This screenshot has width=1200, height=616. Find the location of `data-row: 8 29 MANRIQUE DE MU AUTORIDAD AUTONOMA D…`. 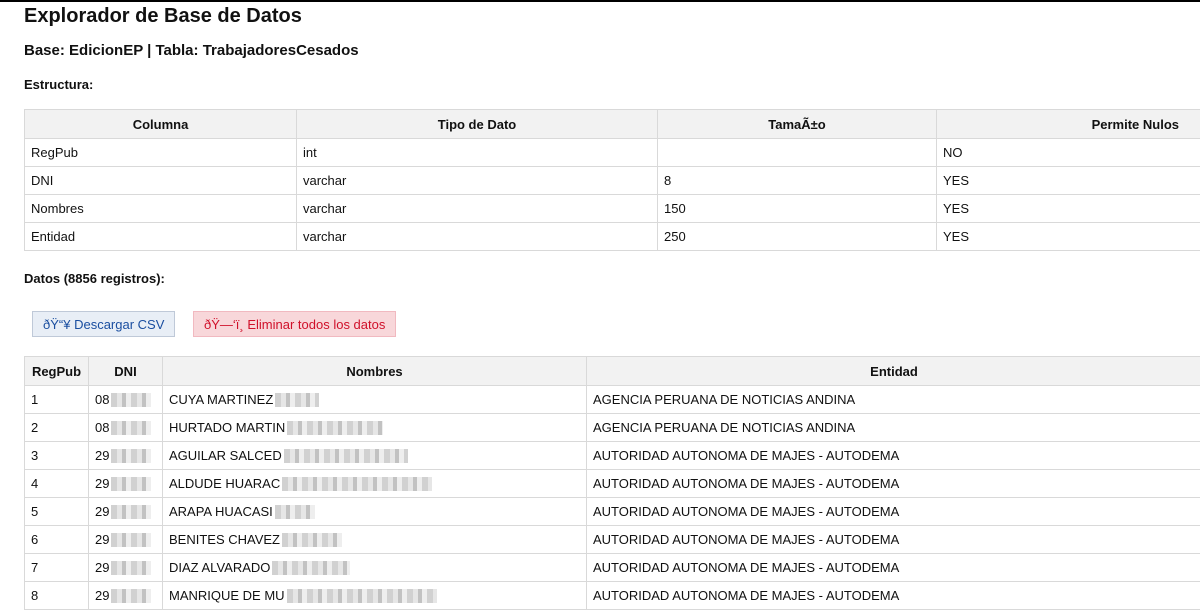

data-row: 8 29 MANRIQUE DE MU AUTORIDAD AUTONOMA D… is located at coordinates (612, 595).